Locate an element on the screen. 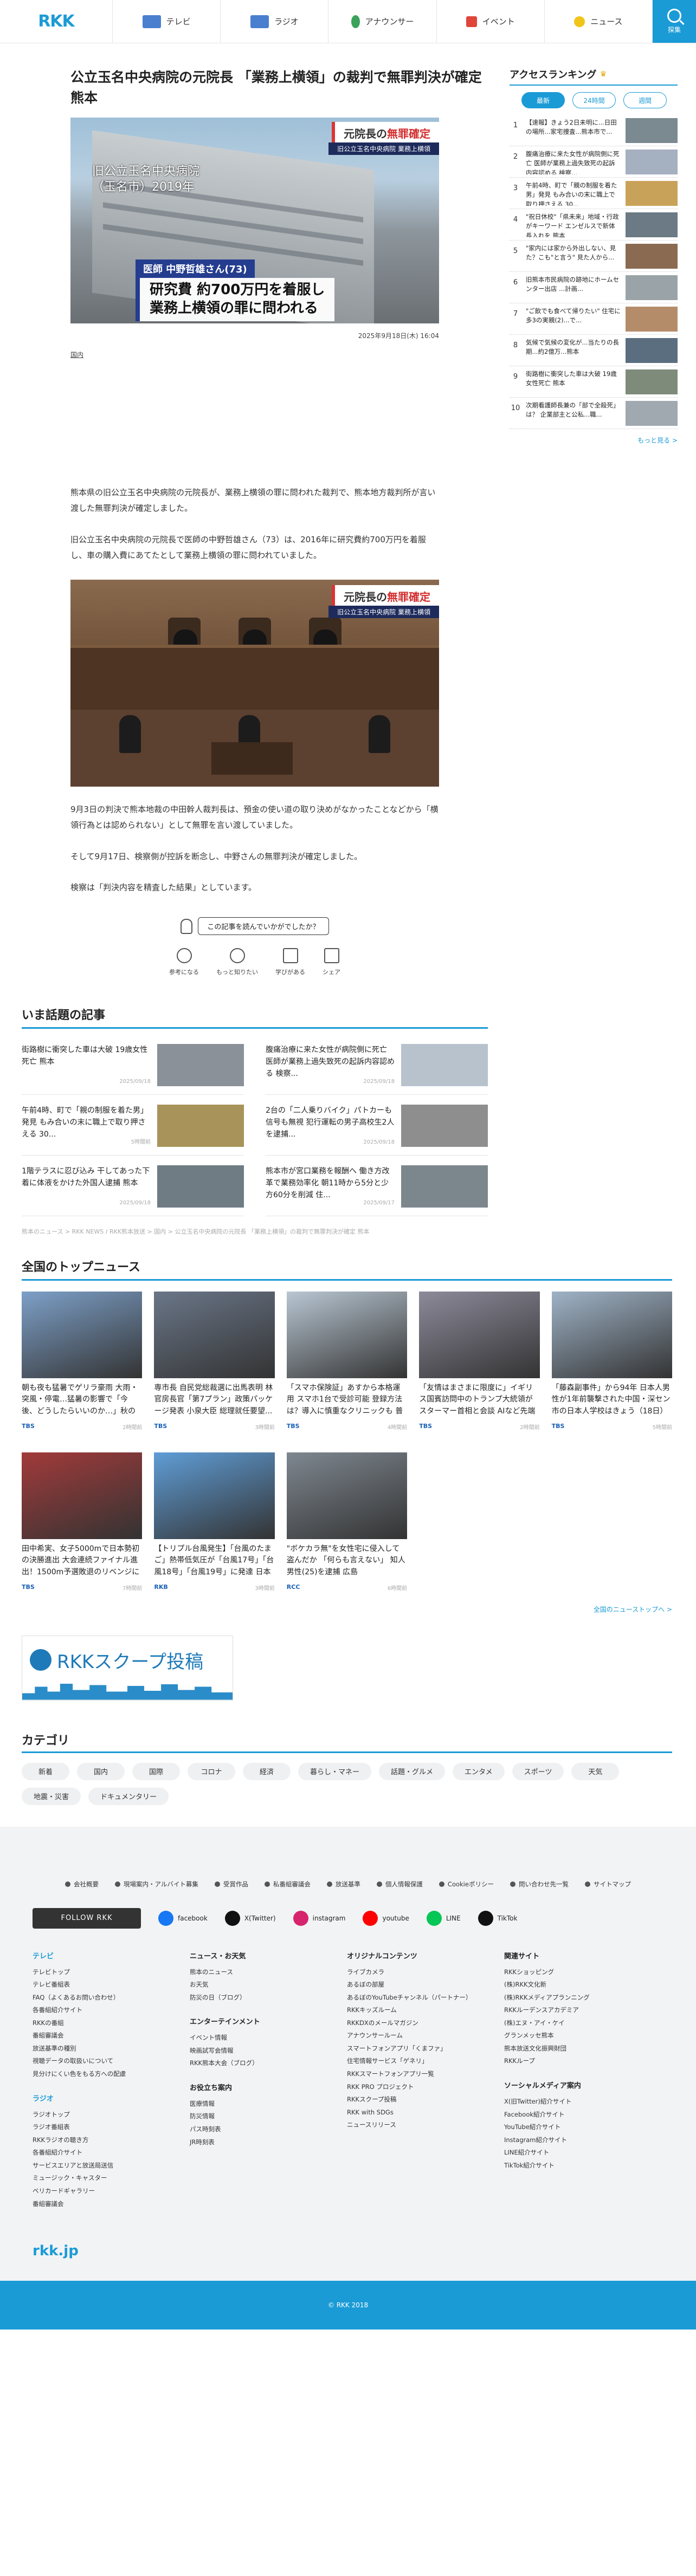  category-chip: 経済 is located at coordinates (267, 1771).